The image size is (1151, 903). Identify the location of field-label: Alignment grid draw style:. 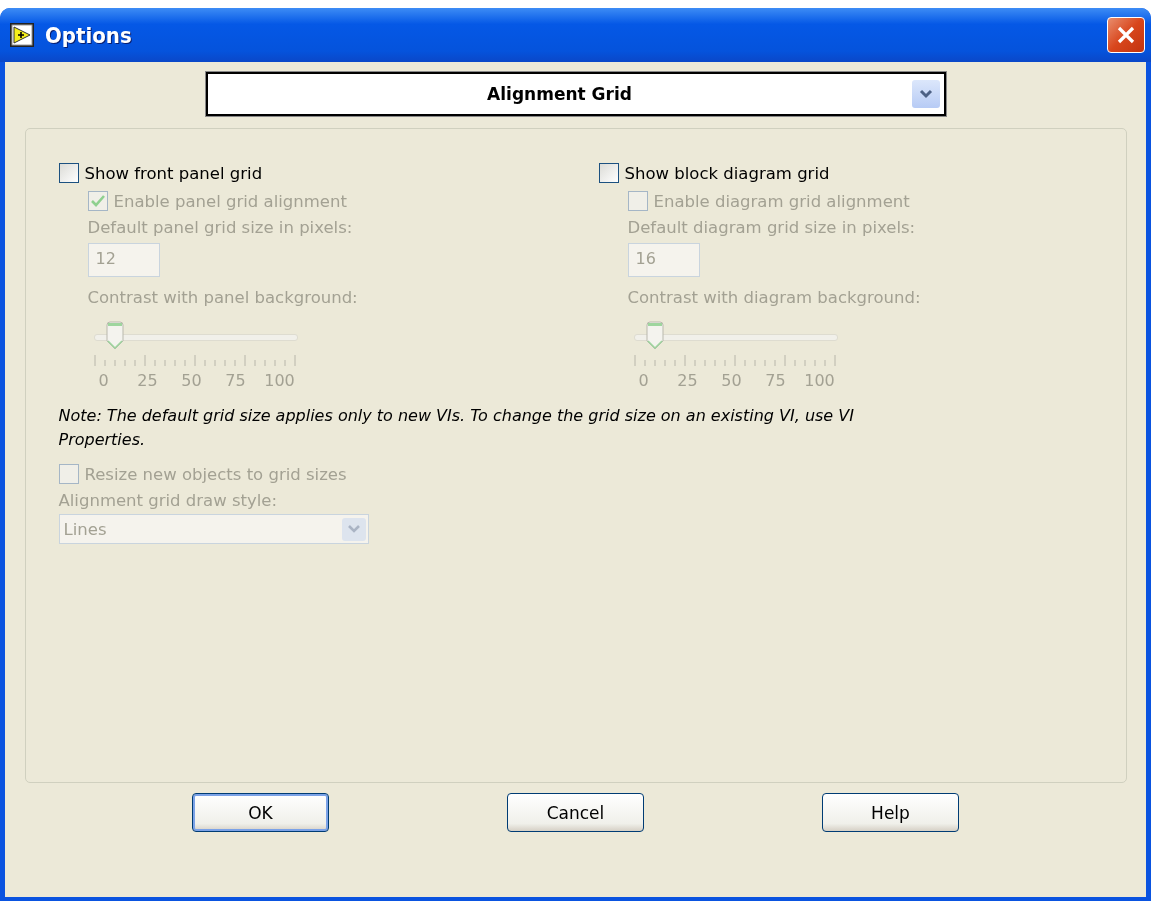
(168, 501).